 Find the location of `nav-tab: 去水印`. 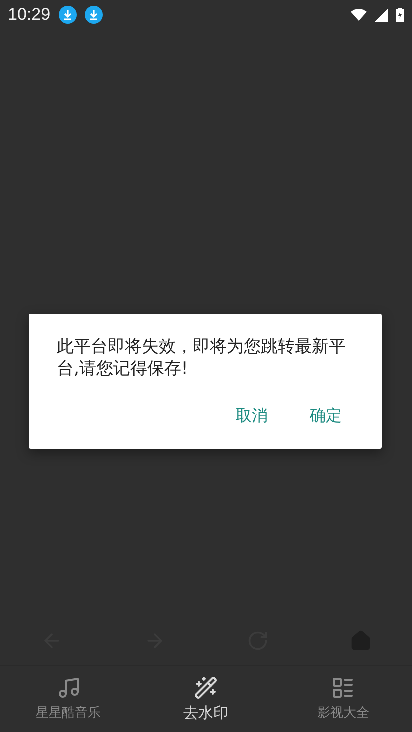

nav-tab: 去水印 is located at coordinates (206, 699).